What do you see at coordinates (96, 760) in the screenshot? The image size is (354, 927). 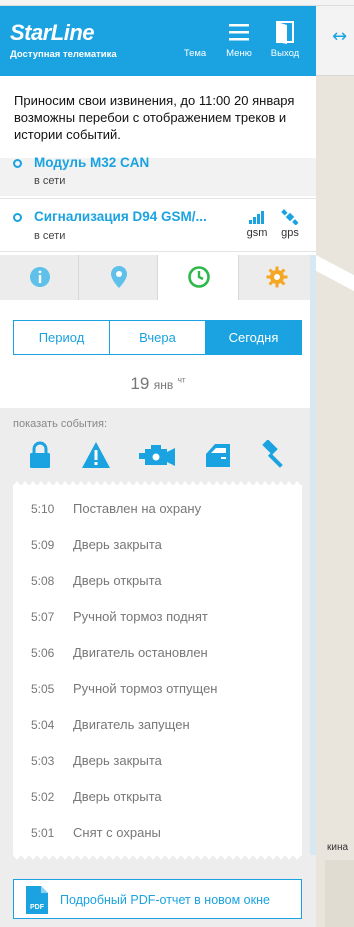 I see `event-item: 5:03 Дверь закрыта` at bounding box center [96, 760].